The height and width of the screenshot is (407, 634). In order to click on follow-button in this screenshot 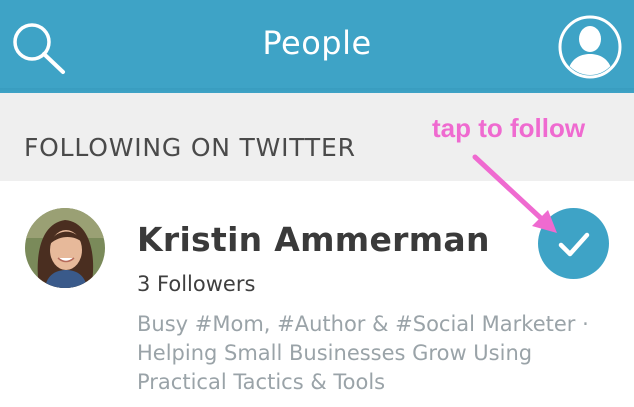, I will do `click(573, 243)`.